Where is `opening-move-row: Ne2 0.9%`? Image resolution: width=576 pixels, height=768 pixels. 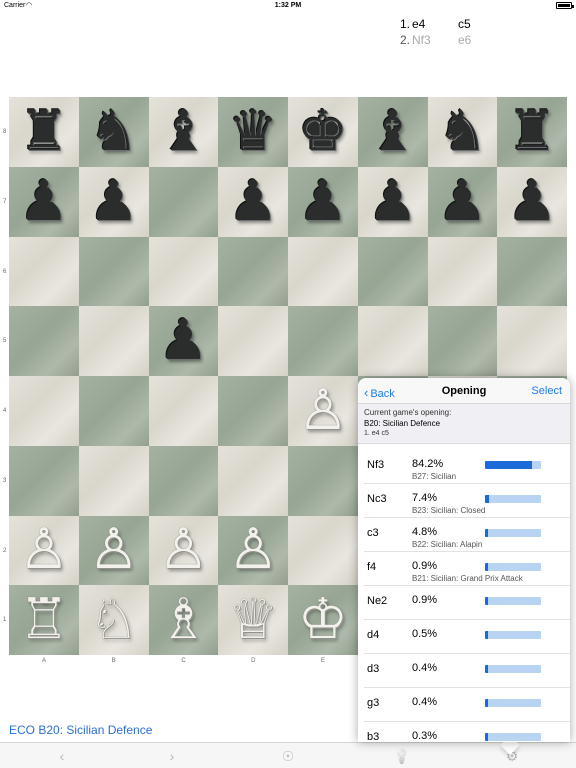
opening-move-row: Ne2 0.9% is located at coordinates (467, 603).